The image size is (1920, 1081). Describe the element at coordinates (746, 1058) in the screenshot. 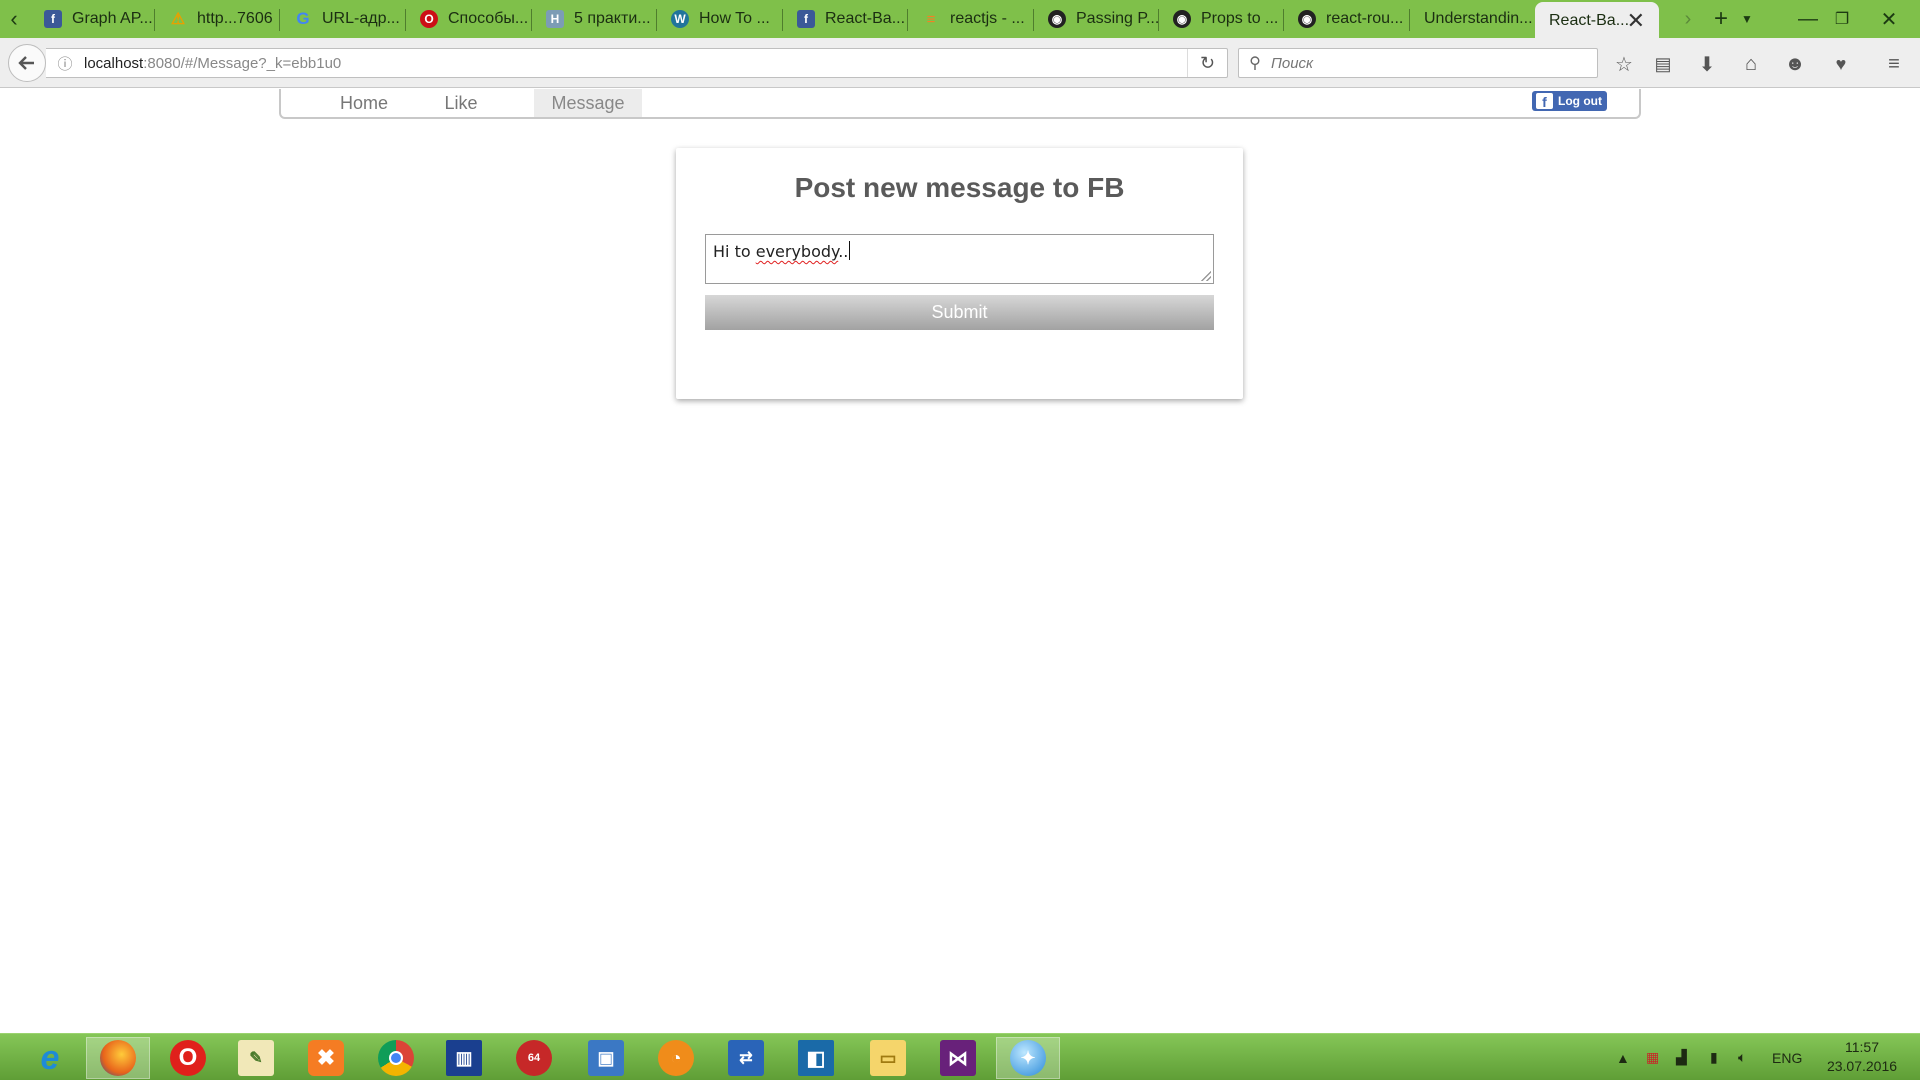

I see `network-icon: ⇄` at that location.